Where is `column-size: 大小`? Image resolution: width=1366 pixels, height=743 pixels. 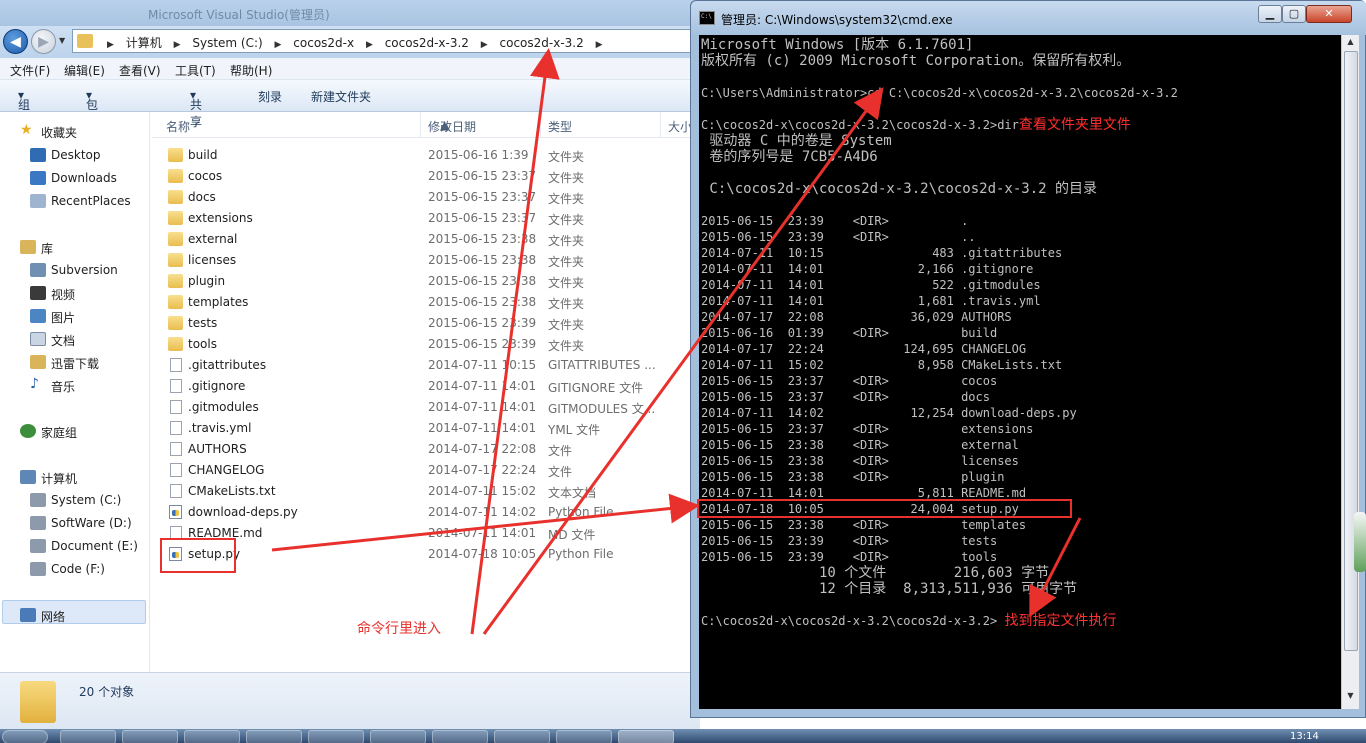
column-size: 大小 is located at coordinates (680, 126).